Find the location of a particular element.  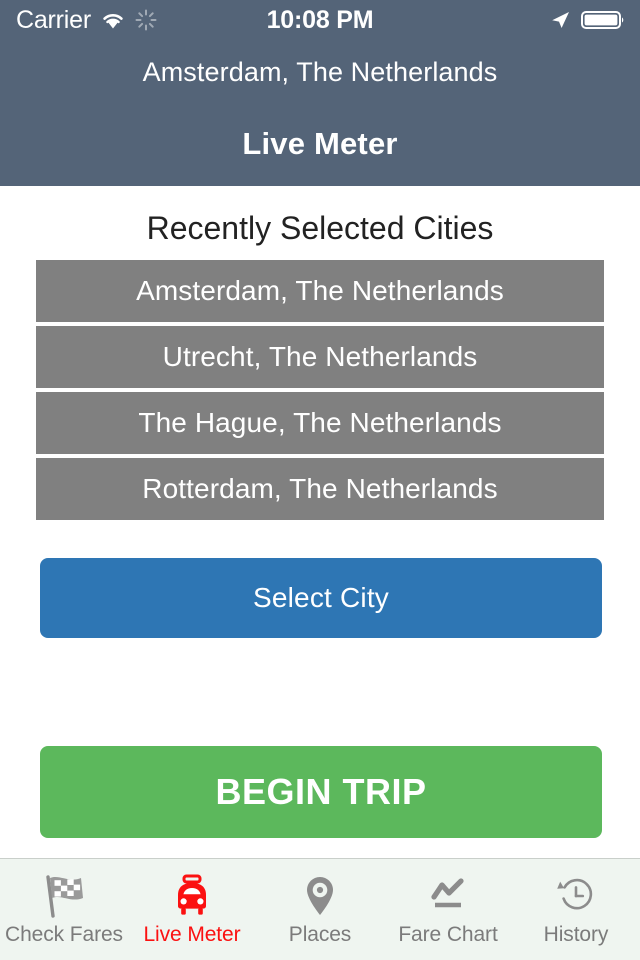

city-label: Utrecht, The Netherlands is located at coordinates (320, 356).